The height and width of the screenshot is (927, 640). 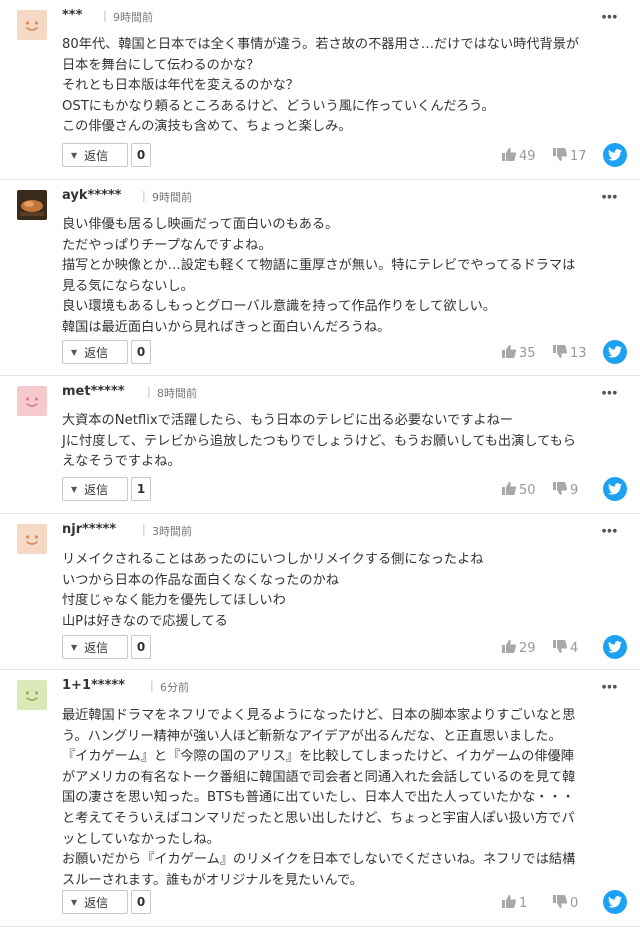 I want to click on reply-count: 1, so click(x=141, y=489).